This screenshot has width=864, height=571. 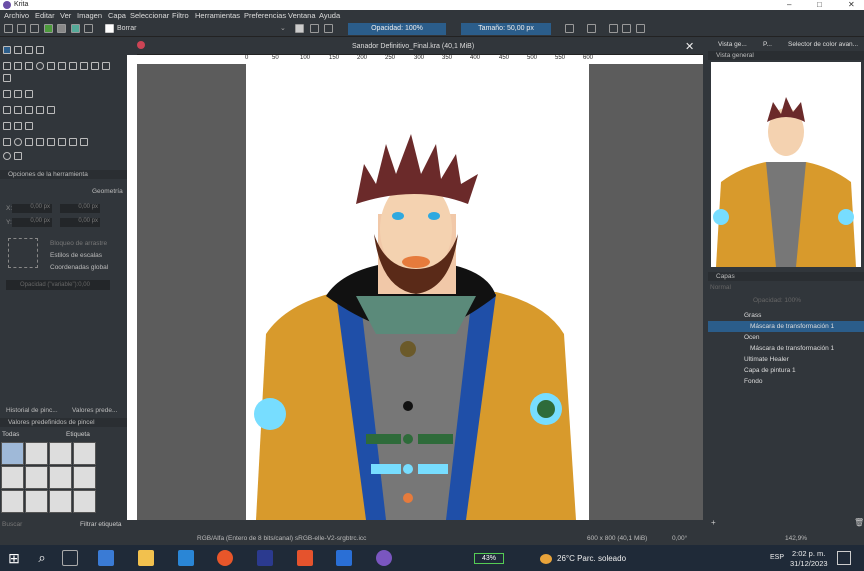 What do you see at coordinates (7, 110) in the screenshot?
I see `gradient-tool-icon` at bounding box center [7, 110].